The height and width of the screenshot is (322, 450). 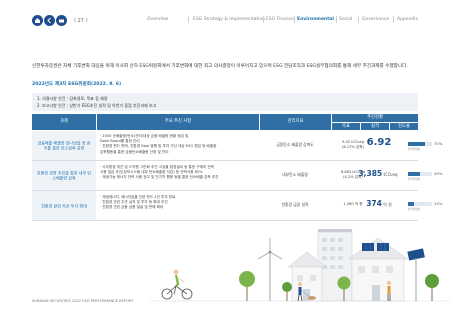 I want to click on cyclist-icon, so click(x=177, y=284).